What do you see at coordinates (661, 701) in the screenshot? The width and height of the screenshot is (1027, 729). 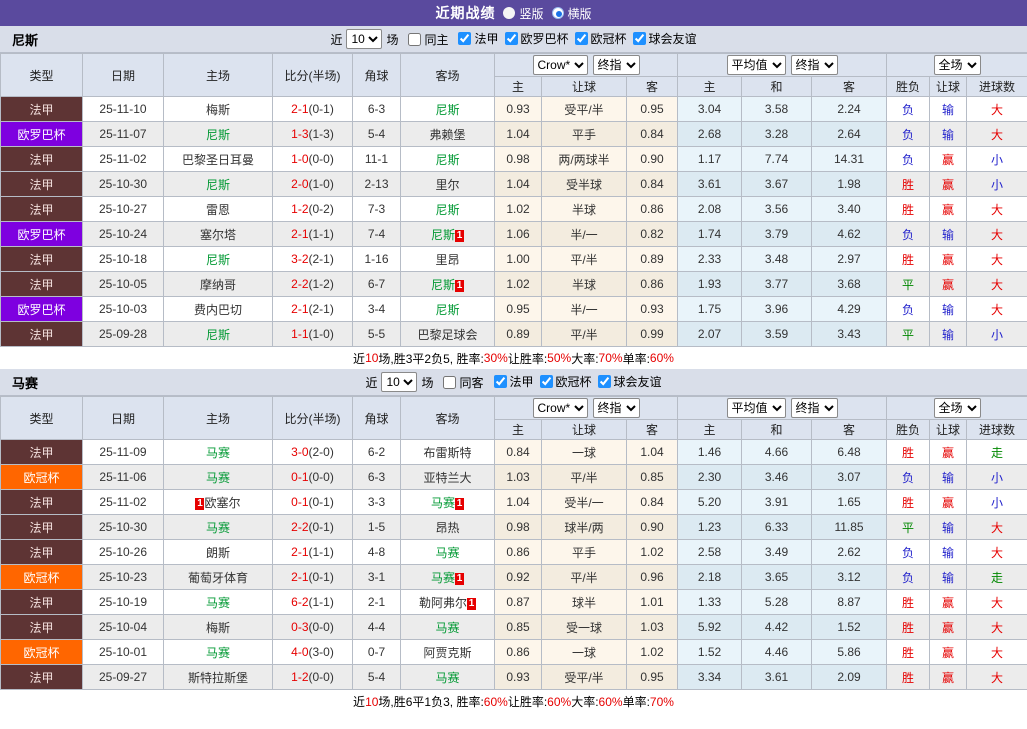 I see `summary-segment: 70%` at bounding box center [661, 701].